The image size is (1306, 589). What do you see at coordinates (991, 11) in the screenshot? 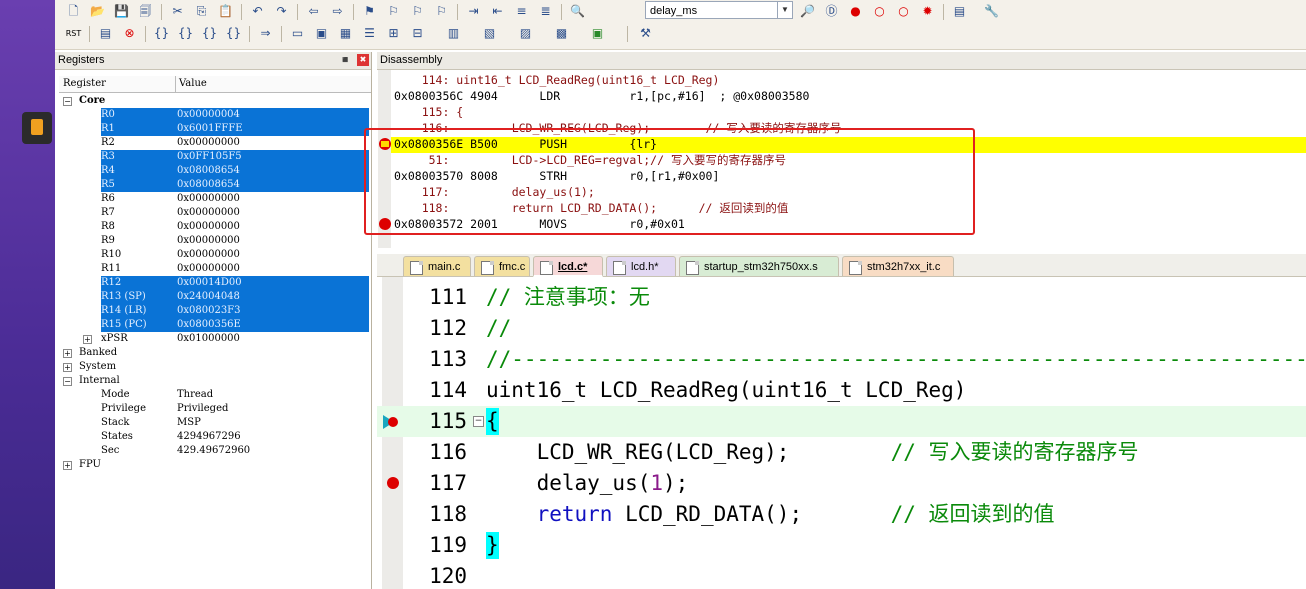
I see `settings-wrench-icon: 🔧` at bounding box center [991, 11].